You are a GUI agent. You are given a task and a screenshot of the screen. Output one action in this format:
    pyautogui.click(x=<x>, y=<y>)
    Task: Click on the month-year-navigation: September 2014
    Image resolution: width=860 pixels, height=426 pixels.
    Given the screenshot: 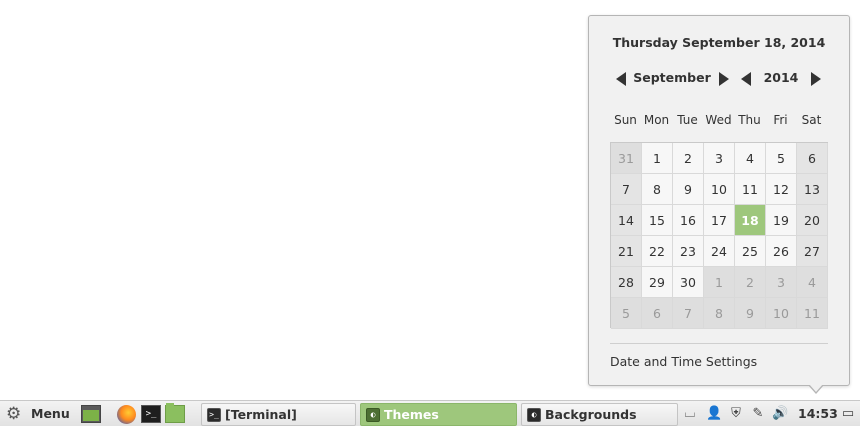 What is the action you would take?
    pyautogui.click(x=719, y=79)
    